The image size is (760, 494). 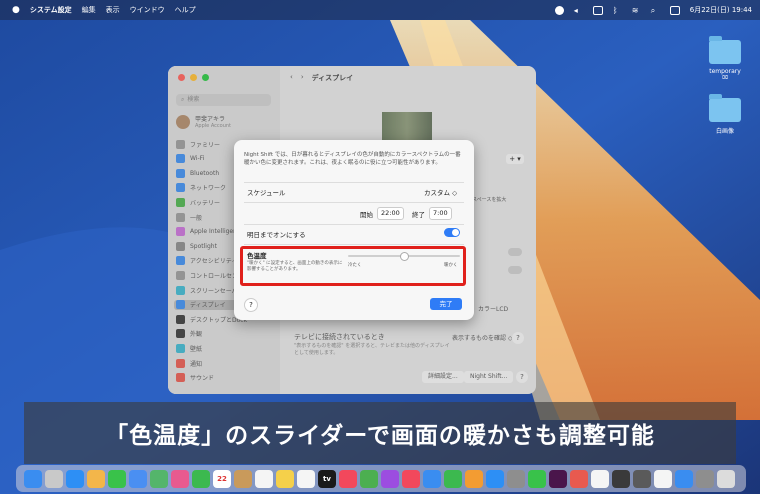 What do you see at coordinates (684, 478) in the screenshot?
I see `dock-app-app32-icon` at bounding box center [684, 478].